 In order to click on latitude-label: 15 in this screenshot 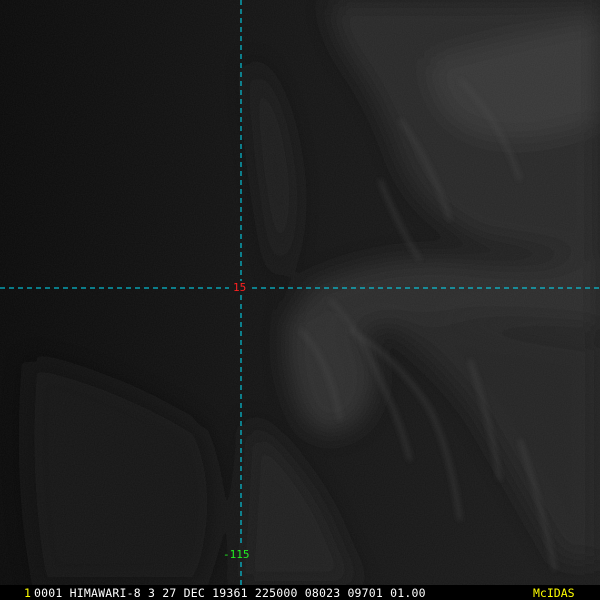, I will do `click(240, 287)`.